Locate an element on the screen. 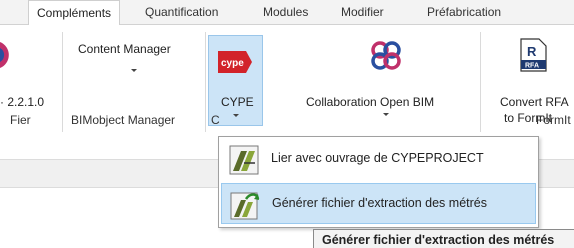 The width and height of the screenshot is (574, 248). group-label-cype: C is located at coordinates (215, 120).